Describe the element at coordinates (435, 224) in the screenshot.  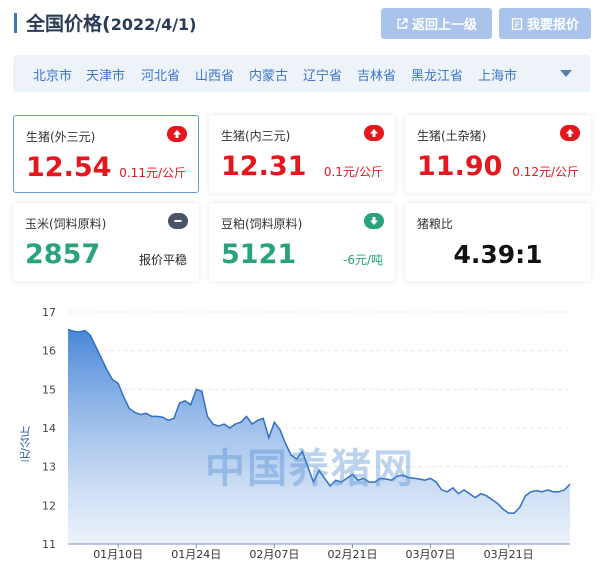
I see `card-name: 猪粮比` at that location.